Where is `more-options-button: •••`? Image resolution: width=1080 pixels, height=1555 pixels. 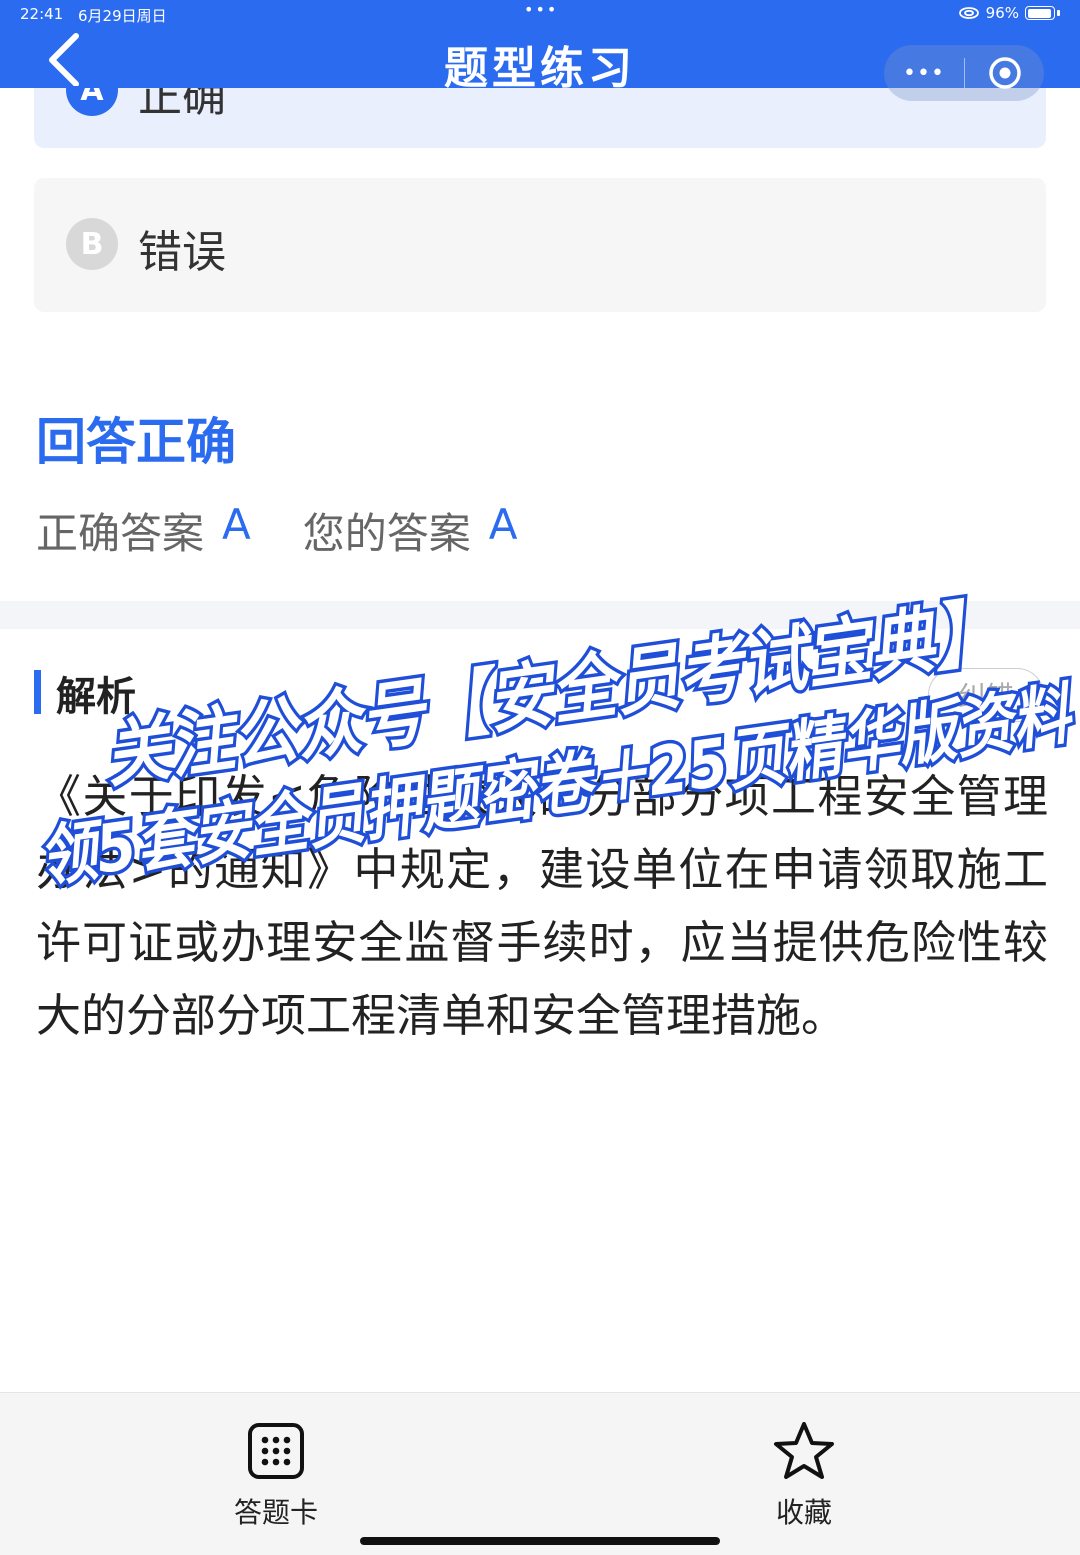 more-options-button: ••• is located at coordinates (924, 73).